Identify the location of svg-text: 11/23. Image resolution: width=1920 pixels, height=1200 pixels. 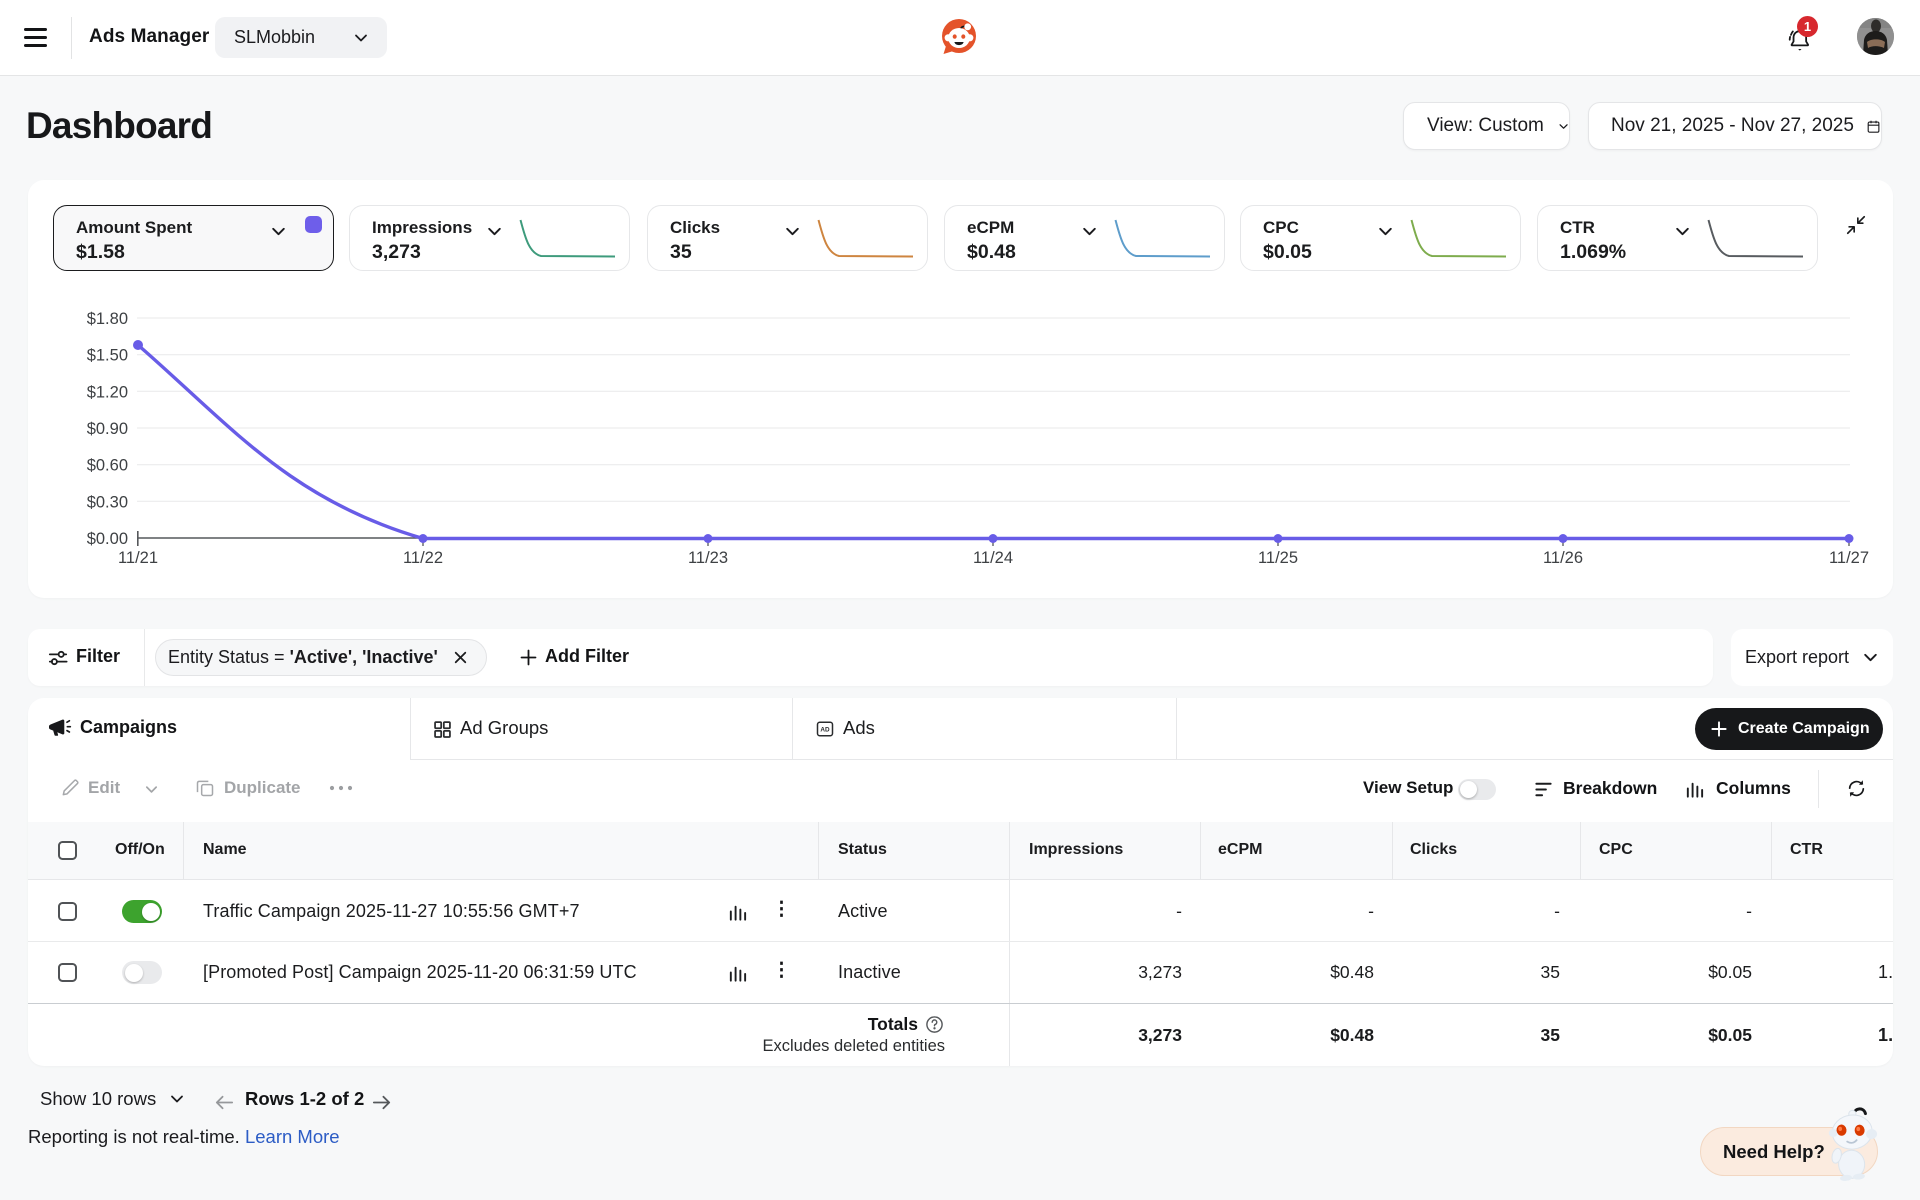
(708, 558).